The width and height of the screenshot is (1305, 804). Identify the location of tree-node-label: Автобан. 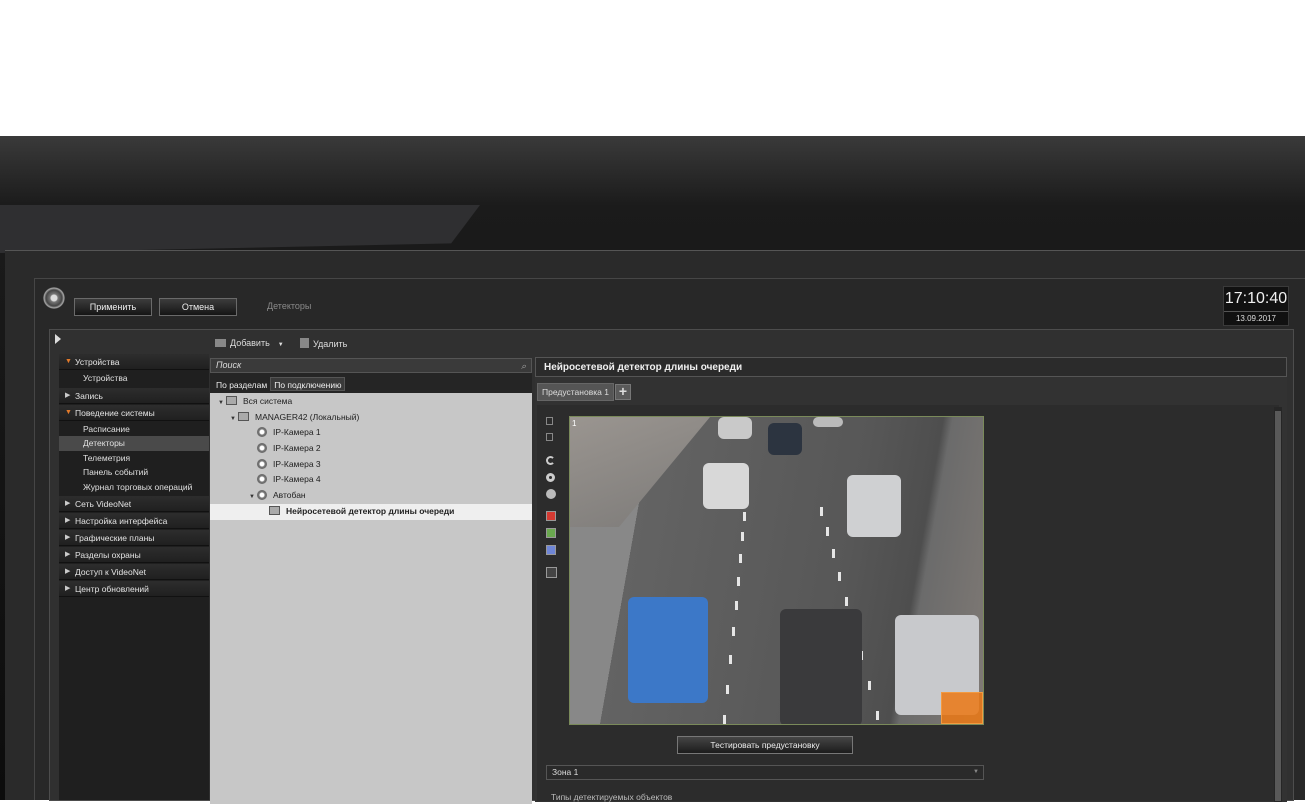
(289, 495).